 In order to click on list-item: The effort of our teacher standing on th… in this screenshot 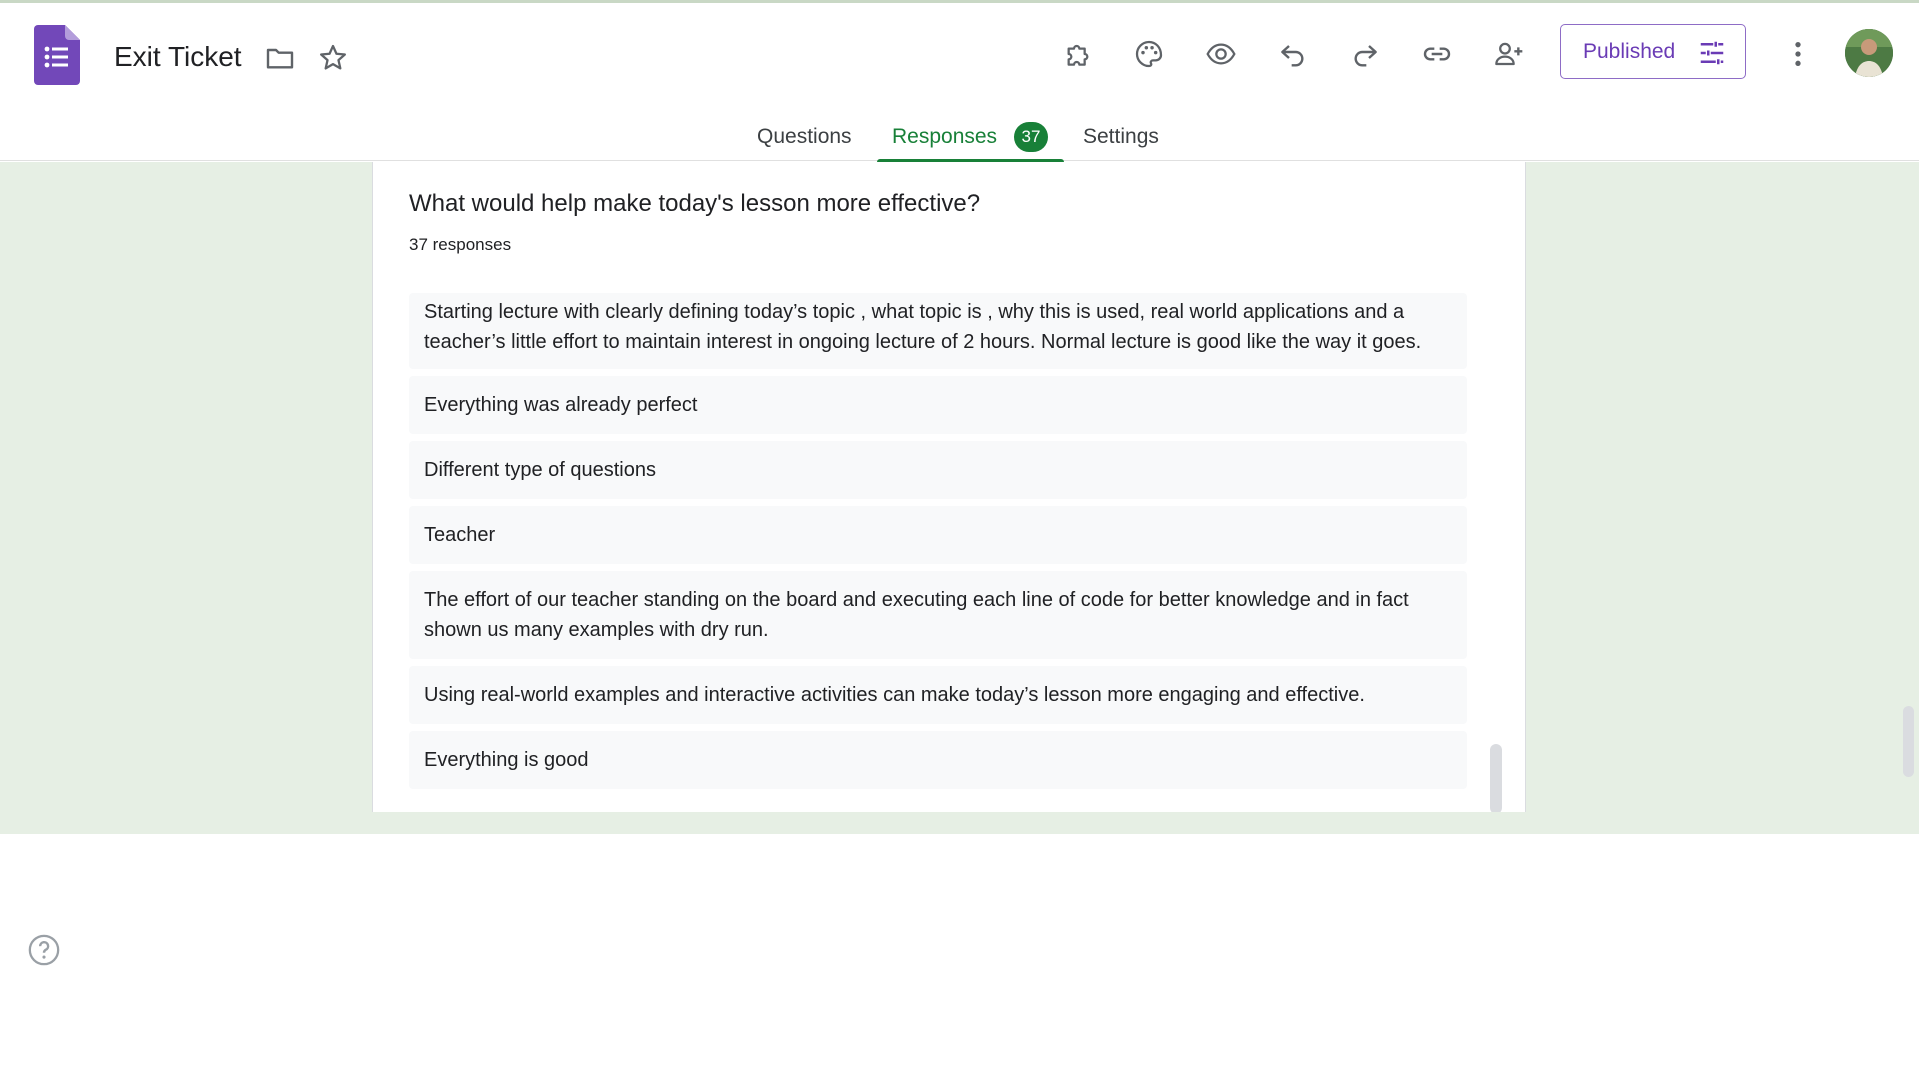, I will do `click(938, 615)`.